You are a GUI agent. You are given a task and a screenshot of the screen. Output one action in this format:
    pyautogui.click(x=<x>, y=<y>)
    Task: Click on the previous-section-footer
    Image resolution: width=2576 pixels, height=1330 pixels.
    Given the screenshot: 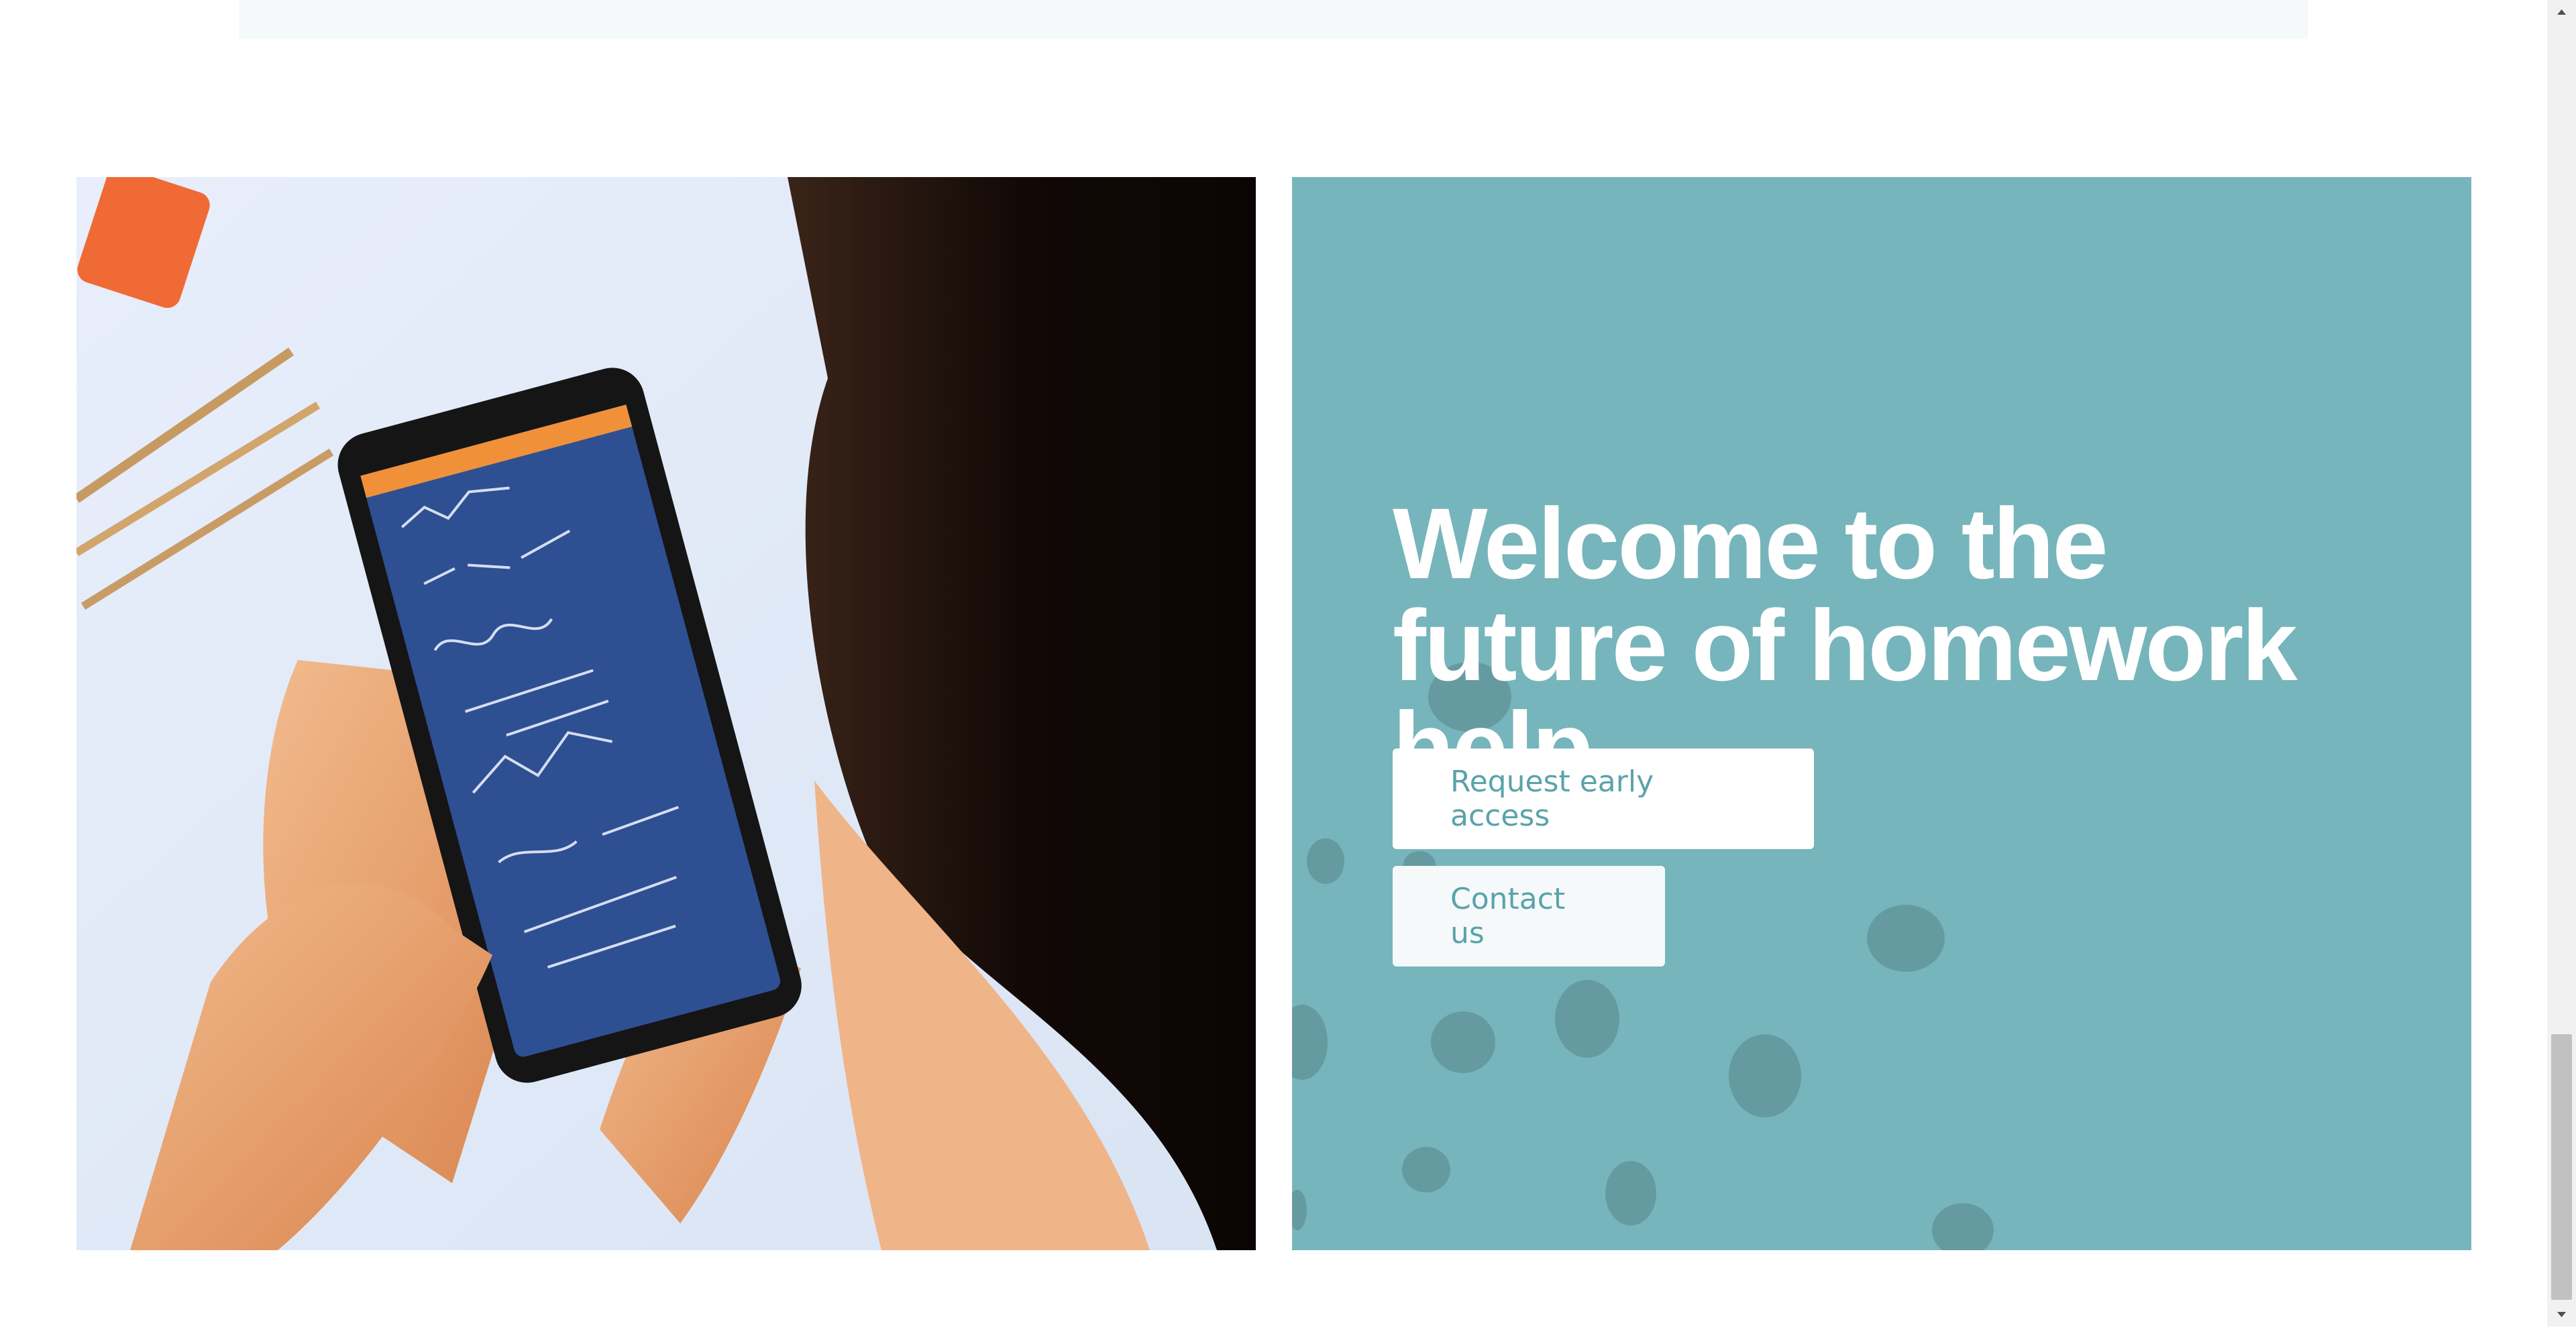 What is the action you would take?
    pyautogui.click(x=1273, y=19)
    